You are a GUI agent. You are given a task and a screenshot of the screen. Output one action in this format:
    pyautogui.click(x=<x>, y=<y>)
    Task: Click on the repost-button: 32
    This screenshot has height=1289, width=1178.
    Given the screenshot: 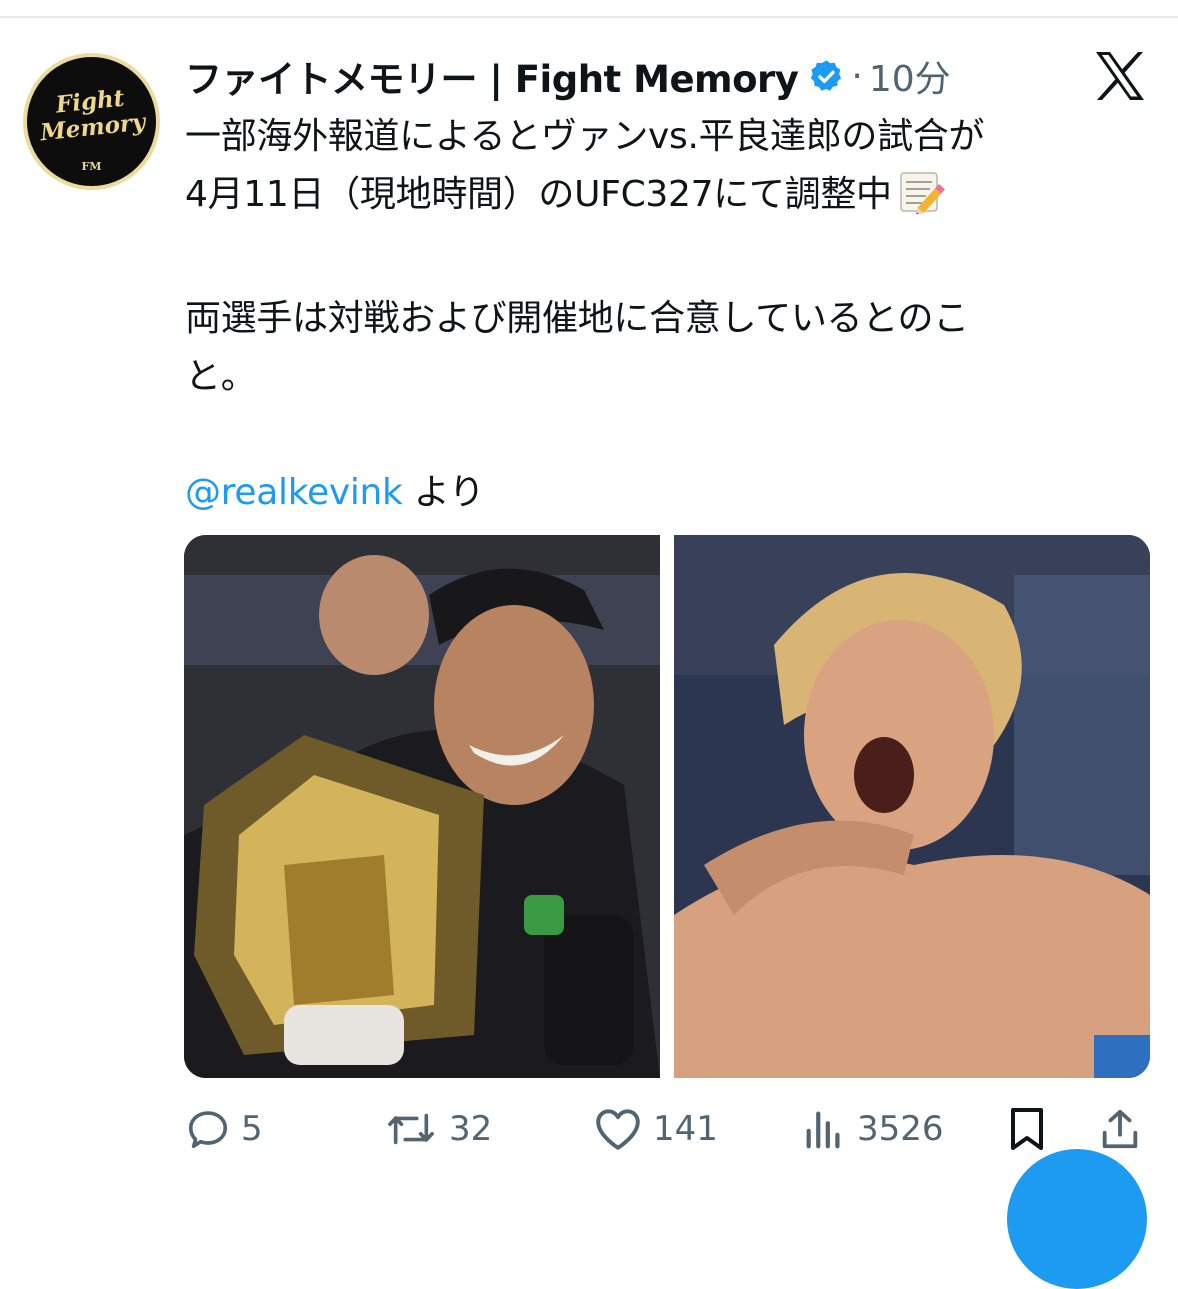 What is the action you would take?
    pyautogui.click(x=437, y=1129)
    